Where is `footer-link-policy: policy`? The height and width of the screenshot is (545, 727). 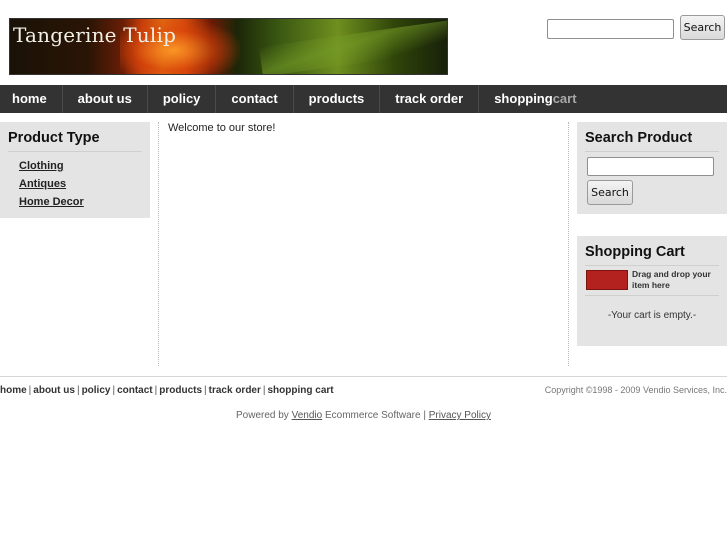
footer-link-policy: policy is located at coordinates (96, 390).